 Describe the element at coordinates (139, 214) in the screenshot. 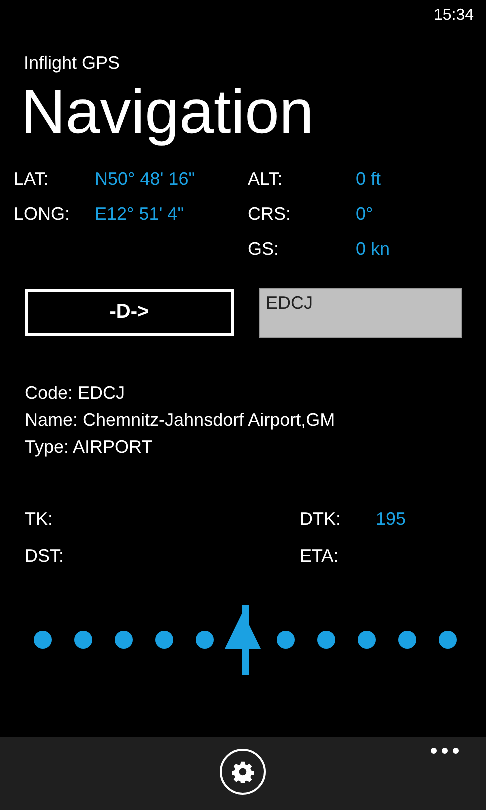

I see `field-value: E12° 51' 4"` at that location.